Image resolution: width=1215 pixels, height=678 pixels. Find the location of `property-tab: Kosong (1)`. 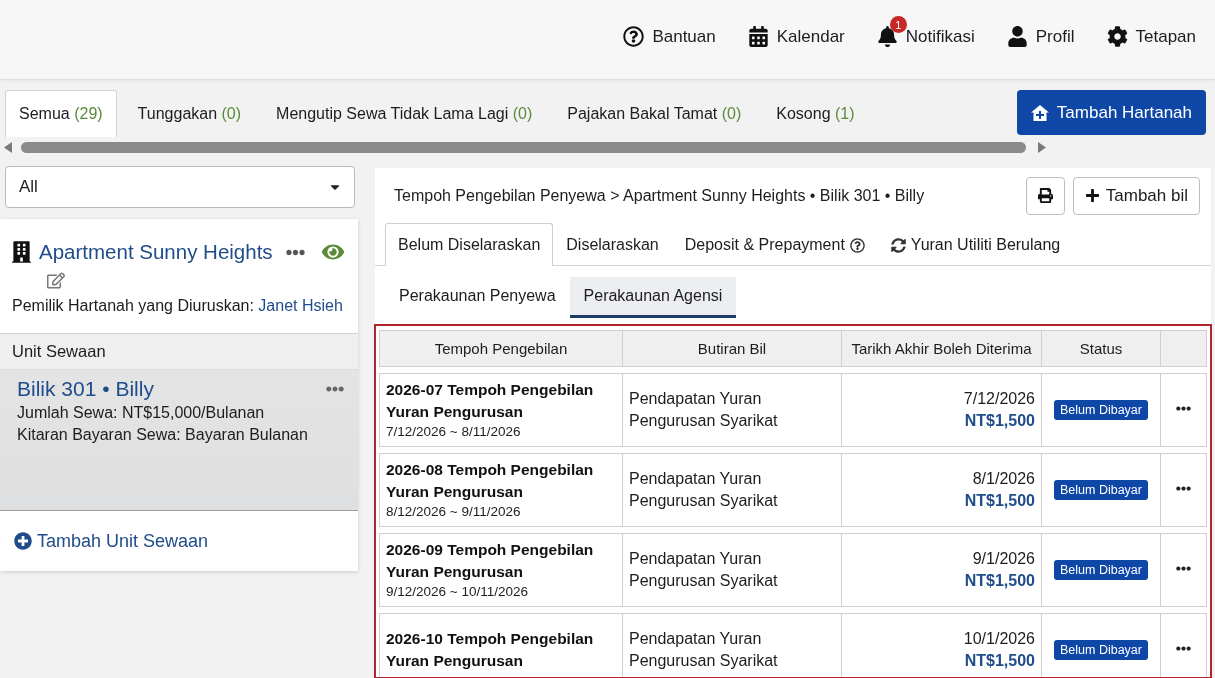

property-tab: Kosong (1) is located at coordinates (815, 113).